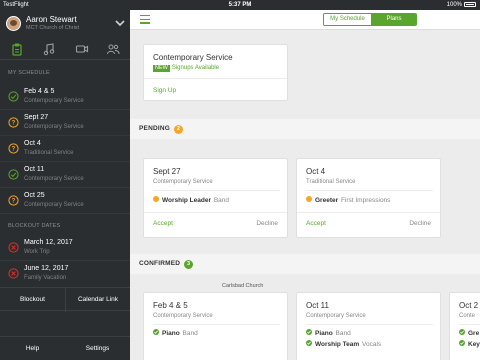  I want to click on schedule-item: ? Oct 25 Contemporary Service, so click(65, 201).